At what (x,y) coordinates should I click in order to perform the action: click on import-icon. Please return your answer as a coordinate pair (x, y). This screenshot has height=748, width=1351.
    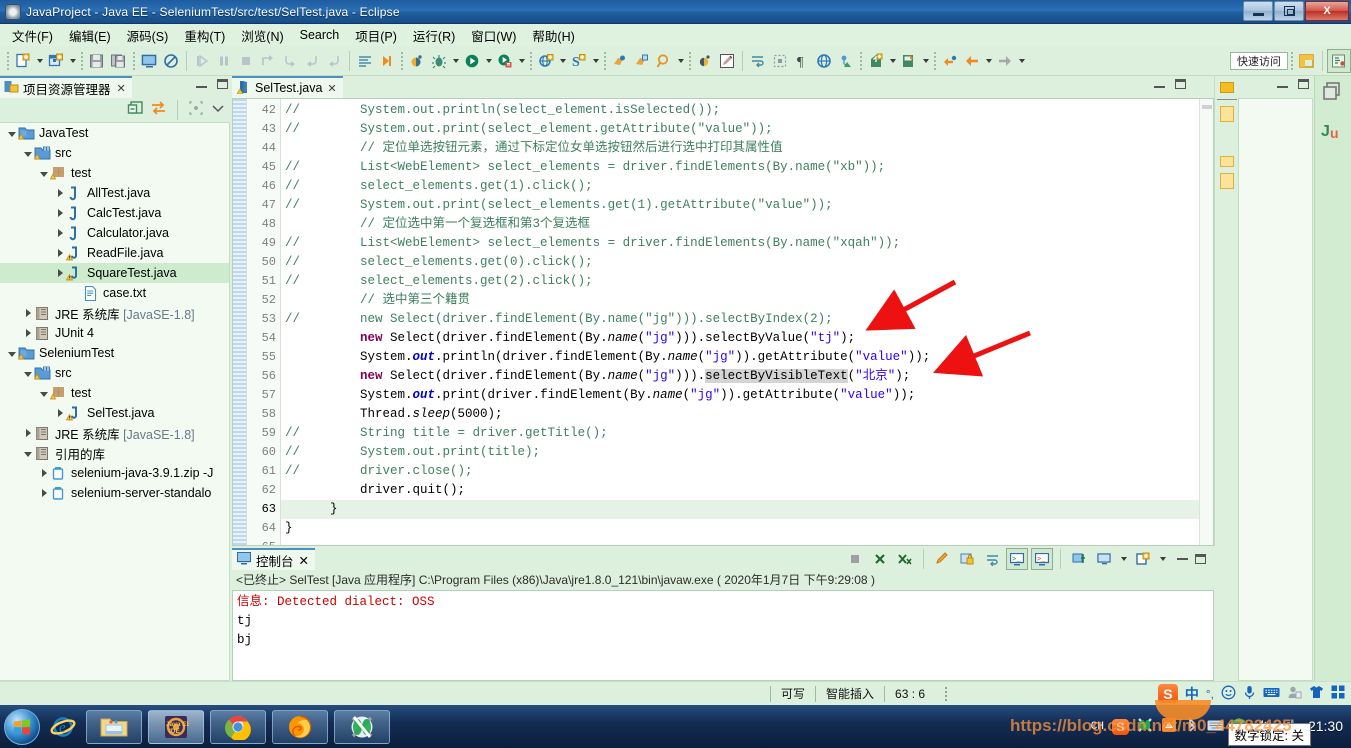
    Looking at the image, I should click on (909, 61).